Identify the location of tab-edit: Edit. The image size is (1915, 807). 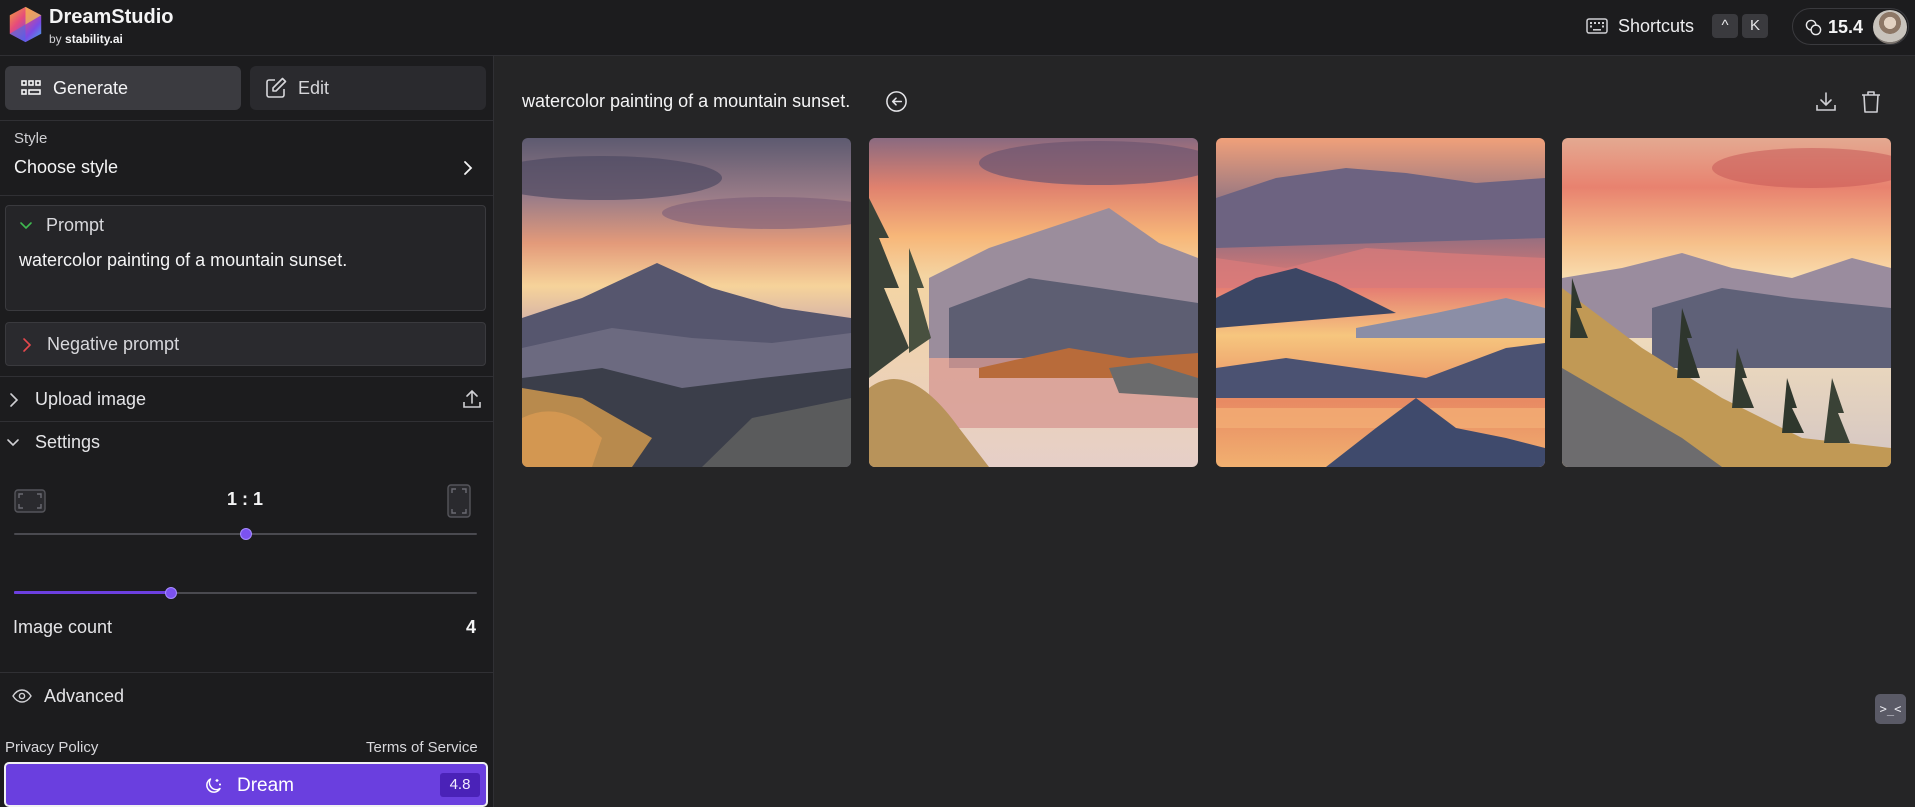
(368, 88).